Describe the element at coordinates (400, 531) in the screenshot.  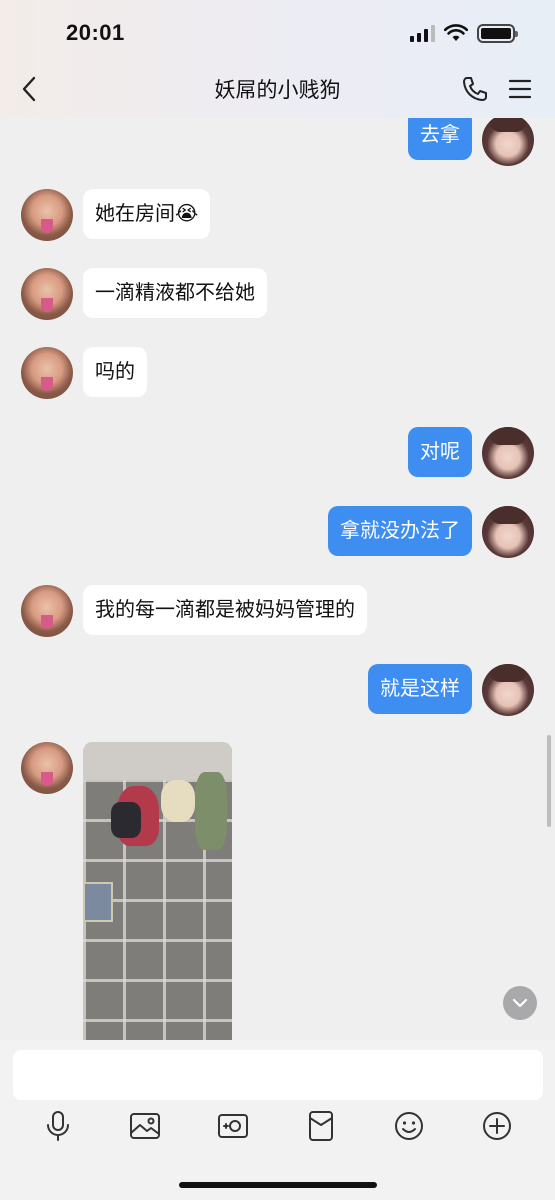
I see `message-bubble: 拿就没办法了` at that location.